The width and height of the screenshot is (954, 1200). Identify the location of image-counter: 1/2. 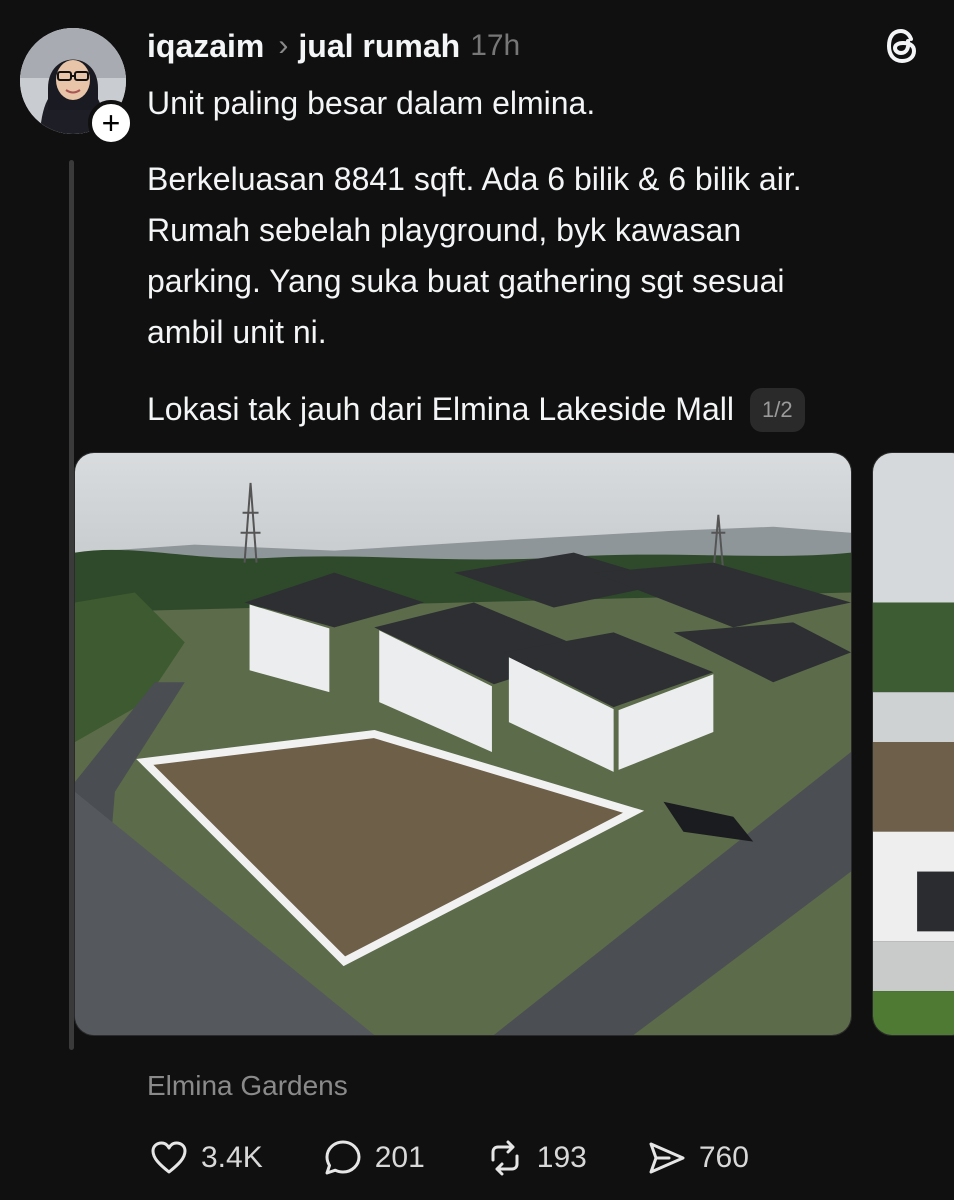
(777, 409).